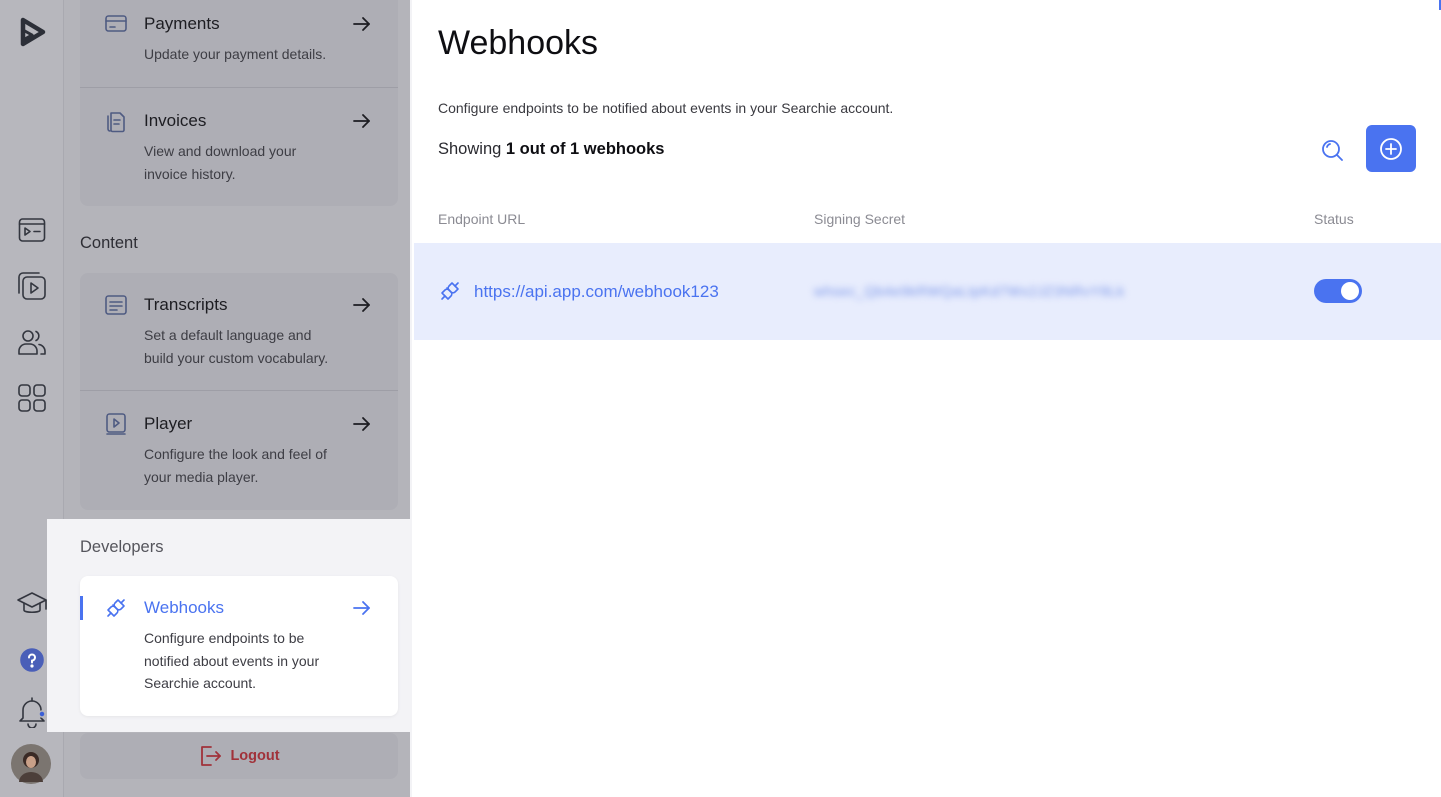 The width and height of the screenshot is (1441, 797). Describe the element at coordinates (1350, 291) in the screenshot. I see `toggle-knob` at that location.